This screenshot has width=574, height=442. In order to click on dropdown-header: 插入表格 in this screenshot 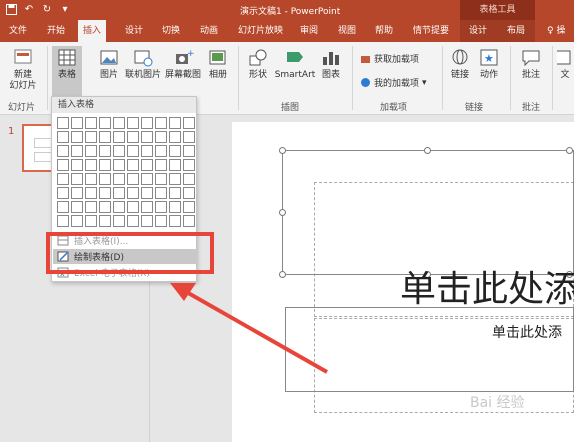, I will do `click(124, 105)`.